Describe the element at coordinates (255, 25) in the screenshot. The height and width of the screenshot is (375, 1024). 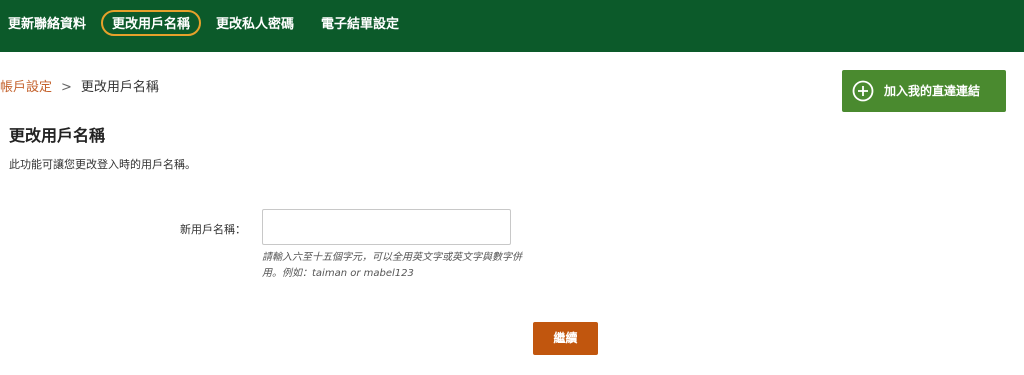
I see `nav-item-change-password: 更改私人密碼` at that location.